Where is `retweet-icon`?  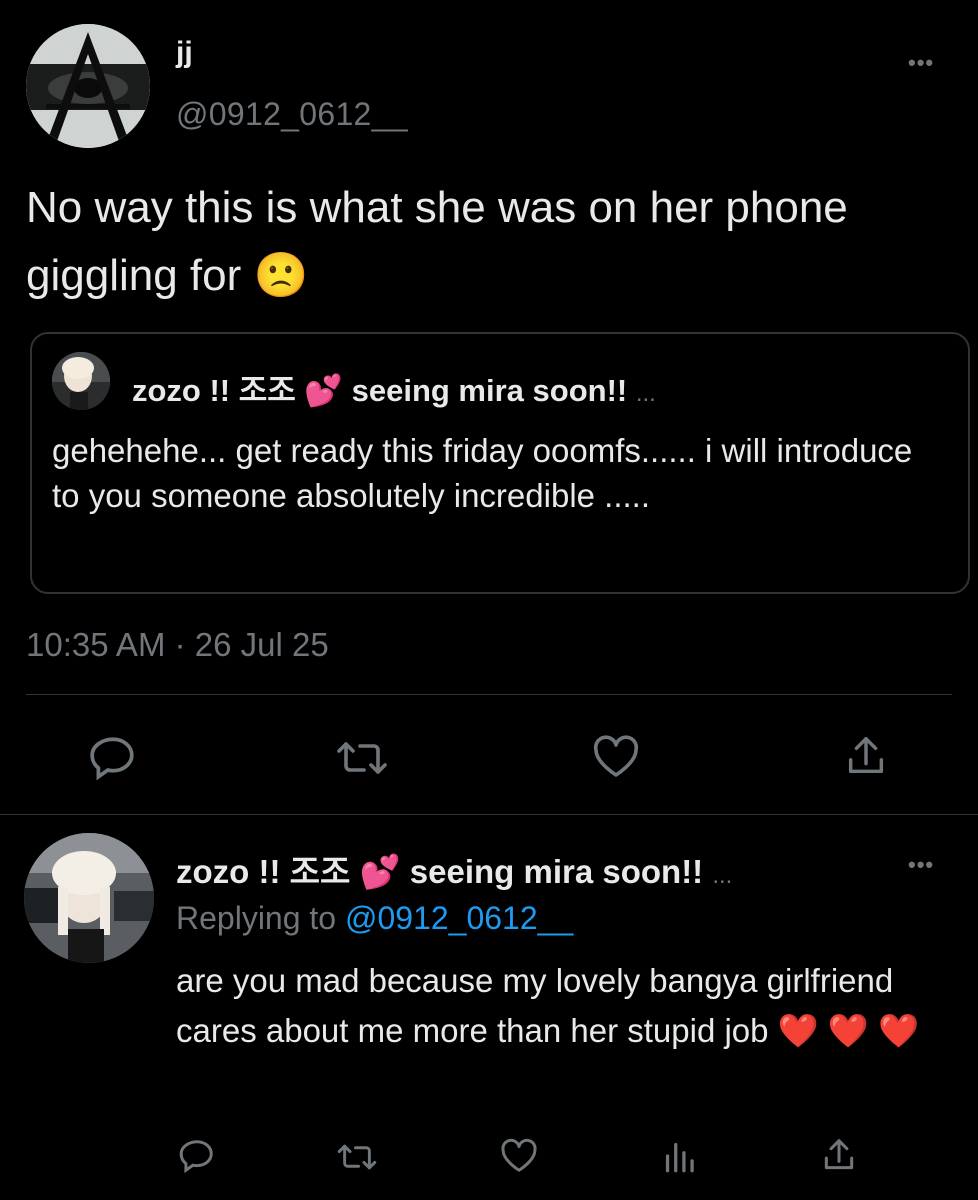
retweet-icon is located at coordinates (362, 758).